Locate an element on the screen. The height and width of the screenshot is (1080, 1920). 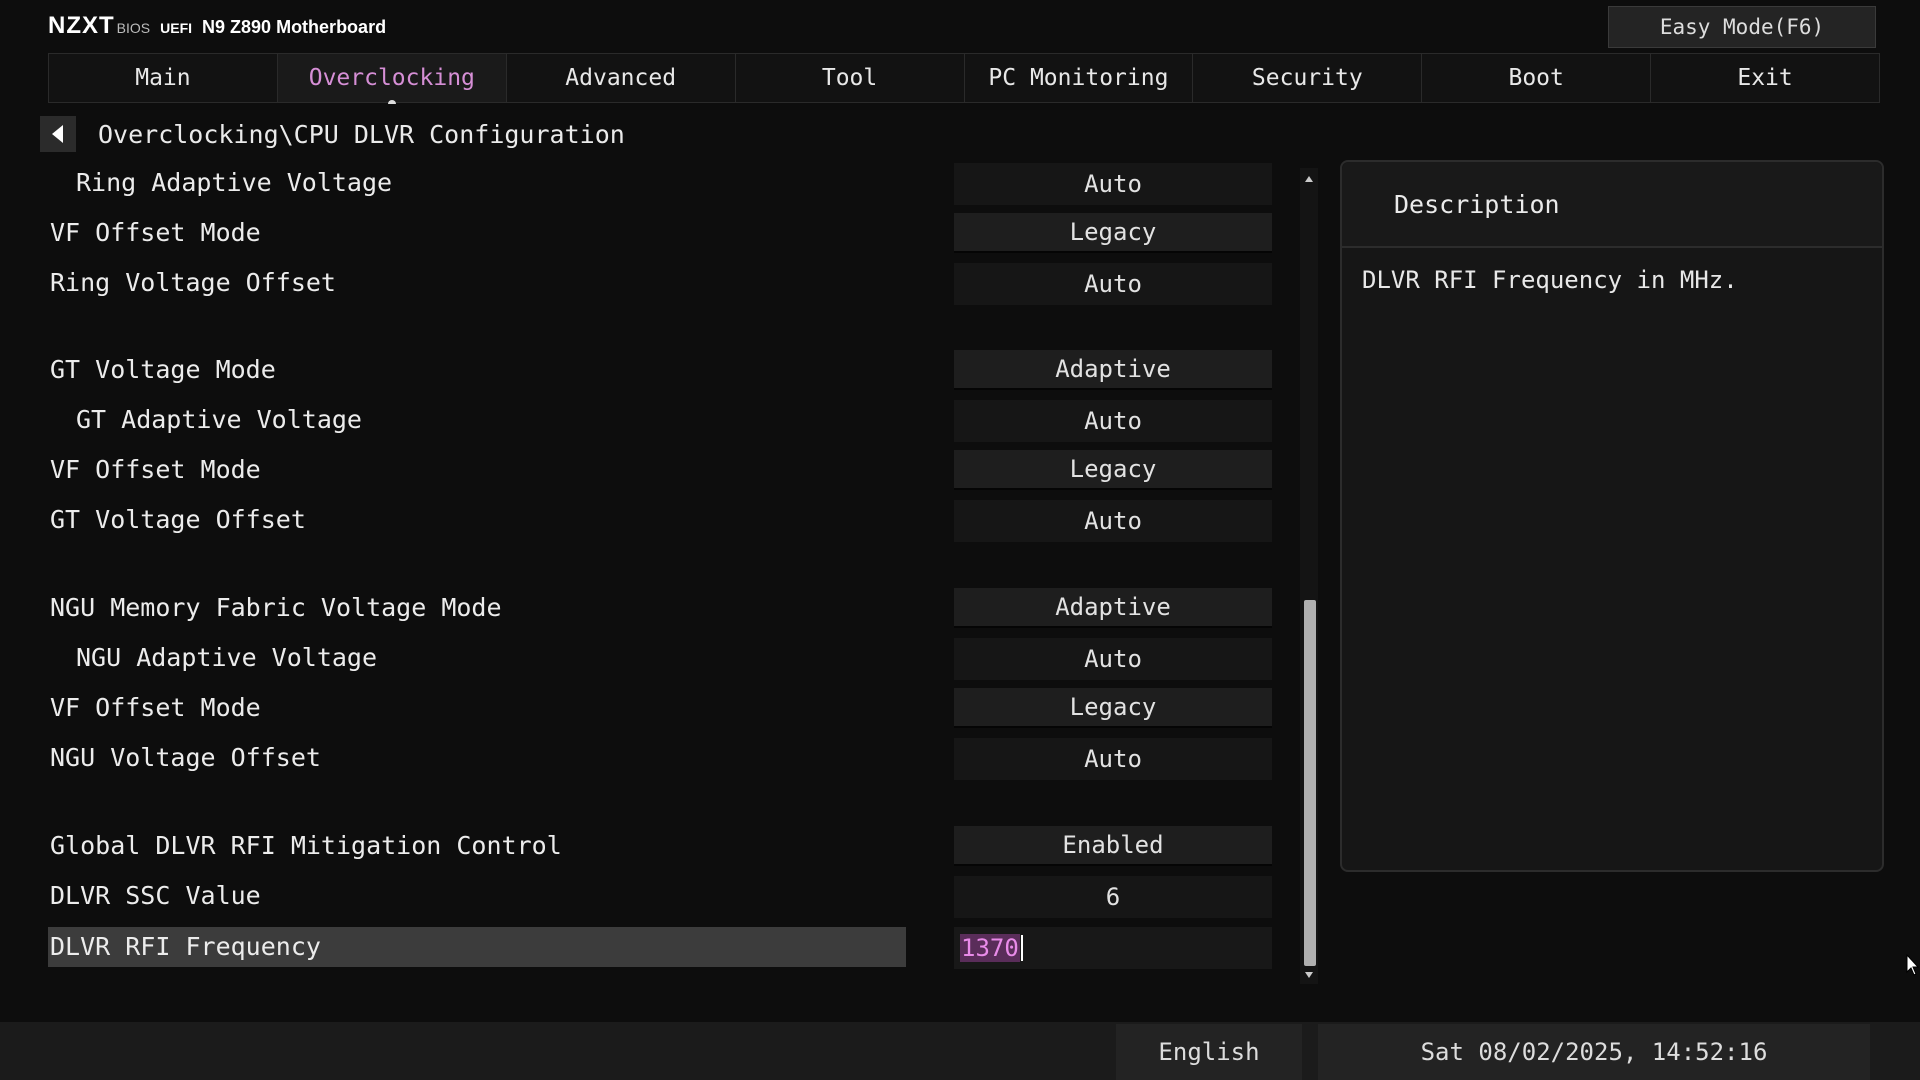
scrollbar is located at coordinates (1309, 576).